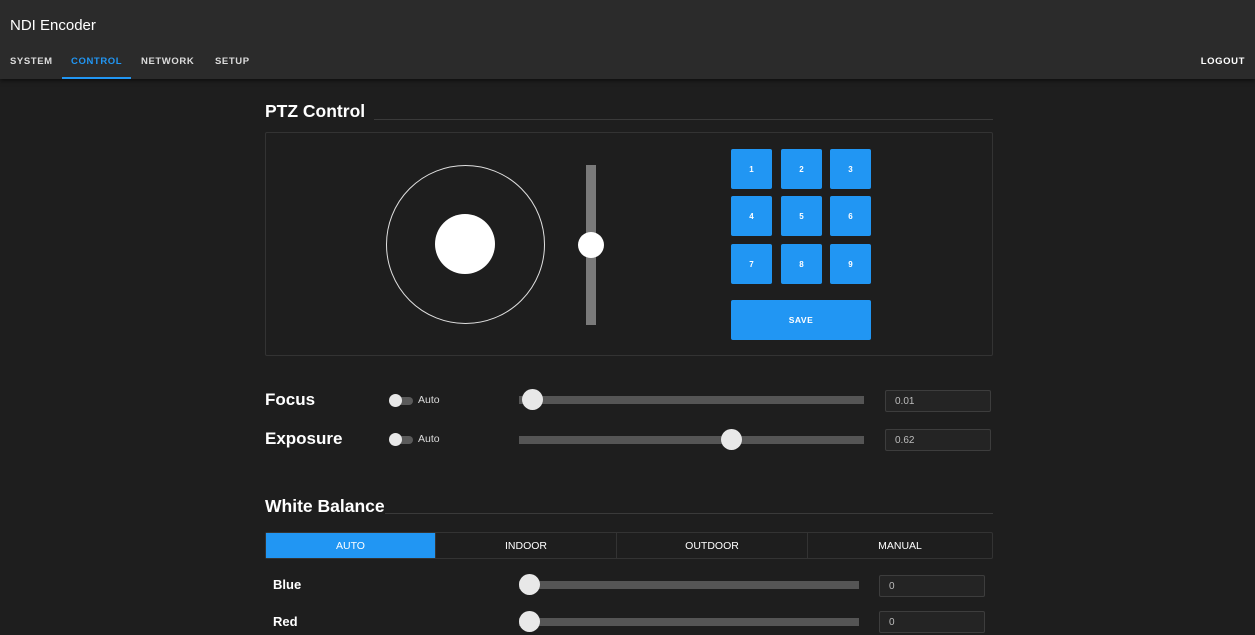  What do you see at coordinates (850, 216) in the screenshot?
I see `preset-button-6: 6` at bounding box center [850, 216].